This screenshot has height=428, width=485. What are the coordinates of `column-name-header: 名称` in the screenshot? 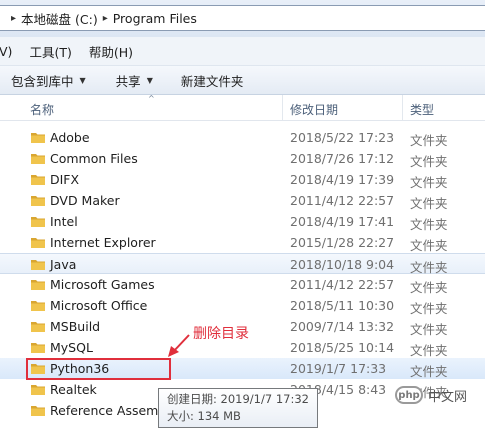 It's located at (42, 109).